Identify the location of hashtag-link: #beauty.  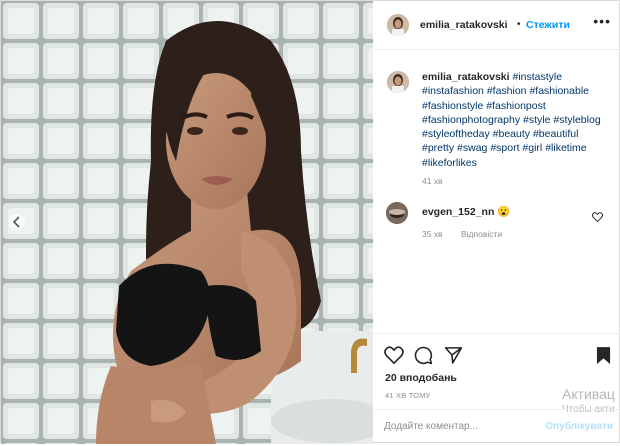
(511, 134).